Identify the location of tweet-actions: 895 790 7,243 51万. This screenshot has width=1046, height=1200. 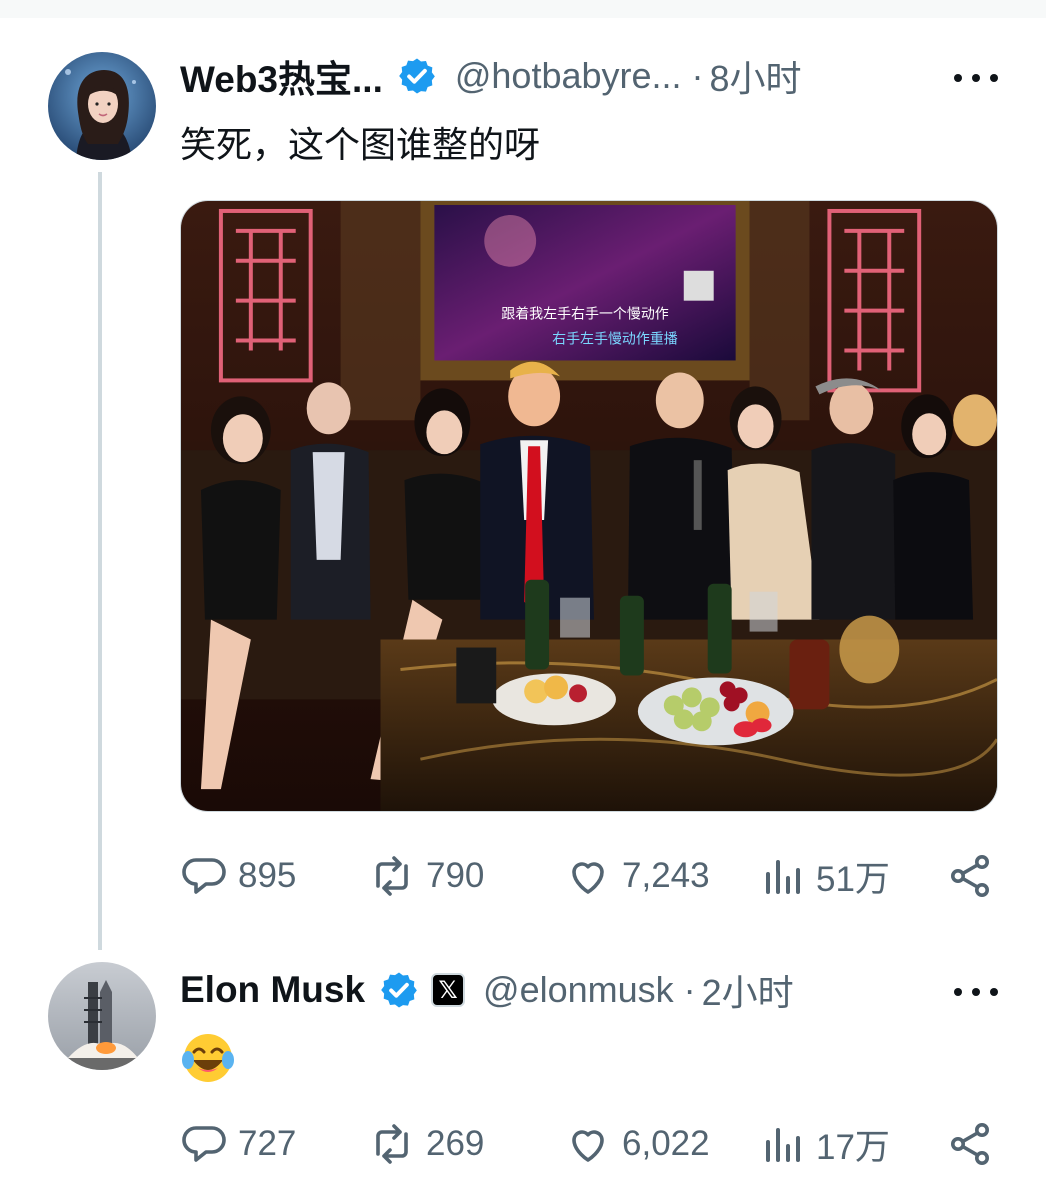
(590, 876).